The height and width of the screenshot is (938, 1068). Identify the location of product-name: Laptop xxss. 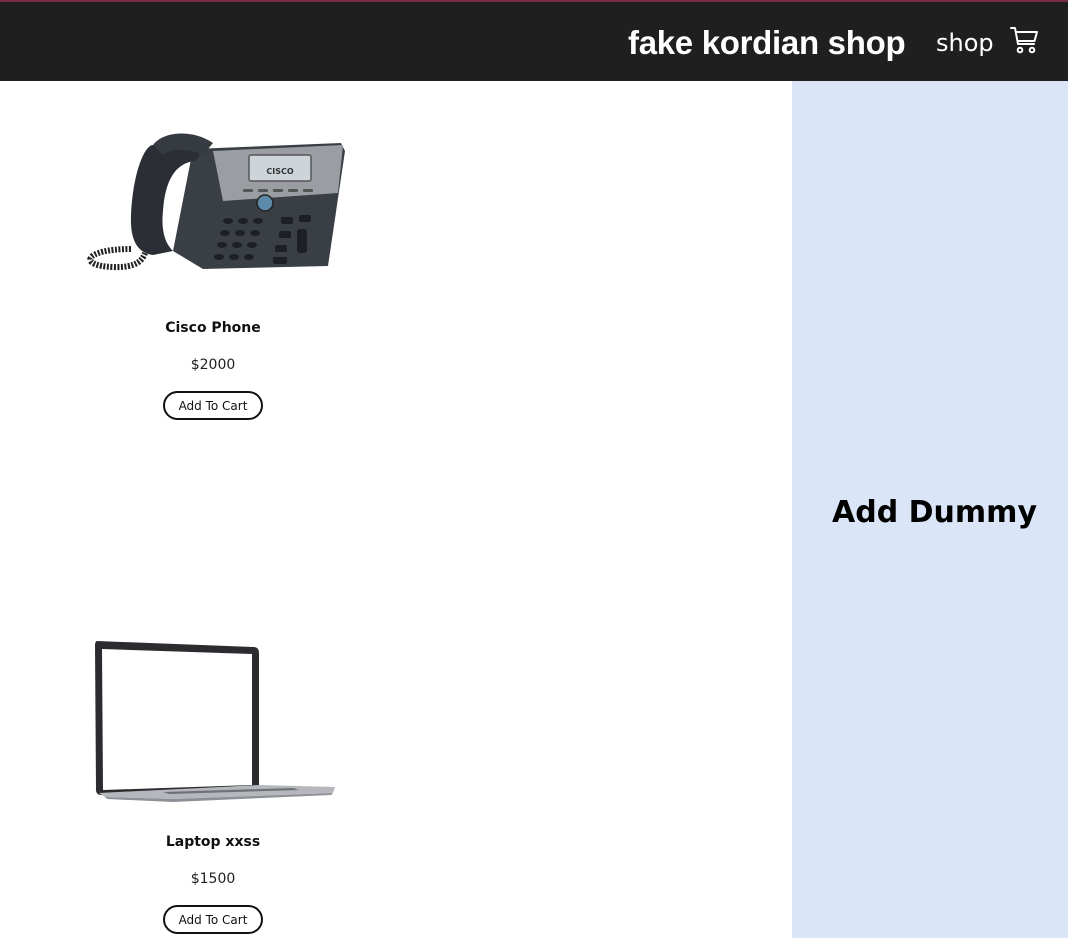
(213, 842).